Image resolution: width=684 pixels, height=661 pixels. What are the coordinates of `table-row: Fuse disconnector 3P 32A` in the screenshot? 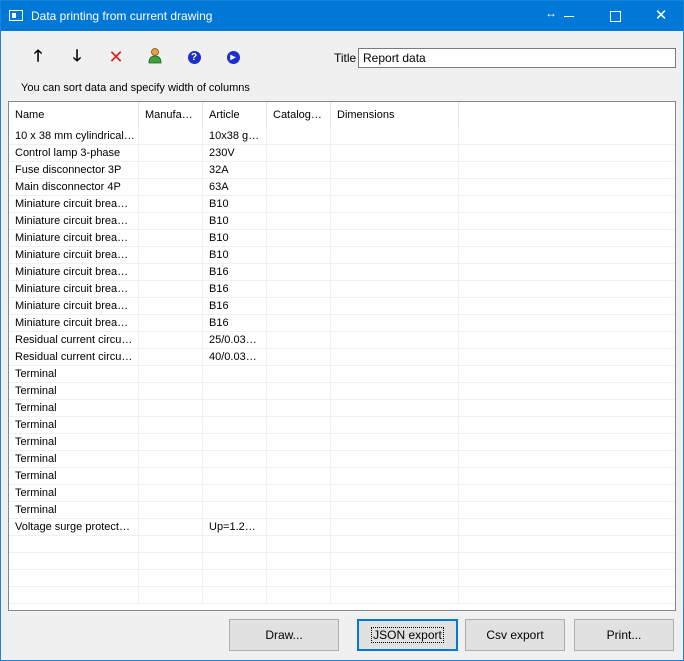 It's located at (342, 170).